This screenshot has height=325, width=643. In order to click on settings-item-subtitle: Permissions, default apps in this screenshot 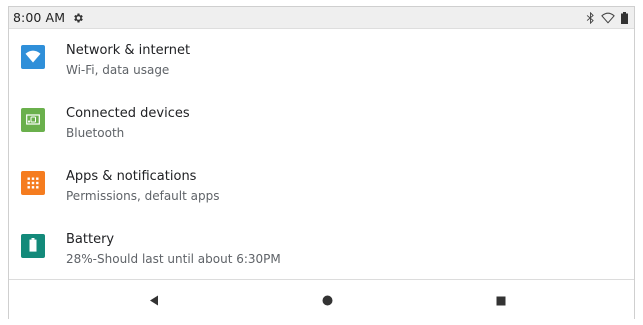, I will do `click(143, 196)`.